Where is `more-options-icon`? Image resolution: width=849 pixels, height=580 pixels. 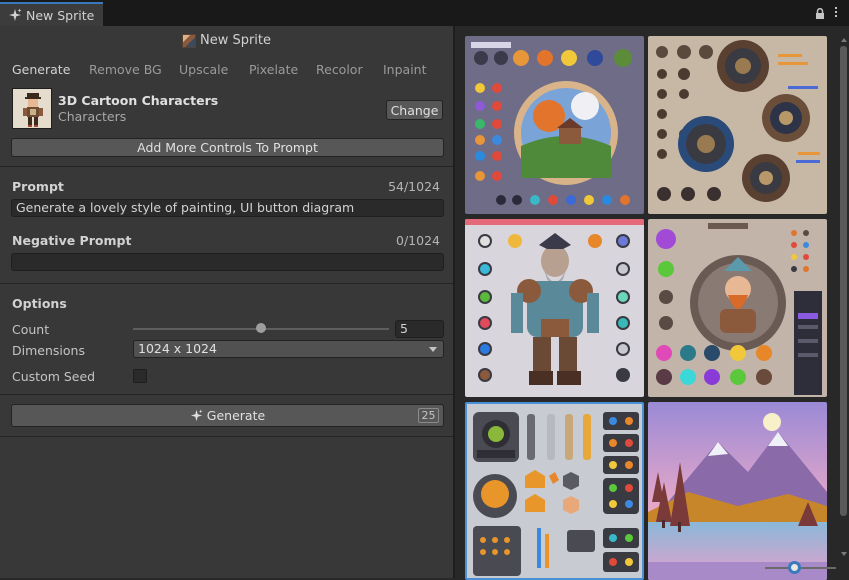
more-options-icon is located at coordinates (836, 13).